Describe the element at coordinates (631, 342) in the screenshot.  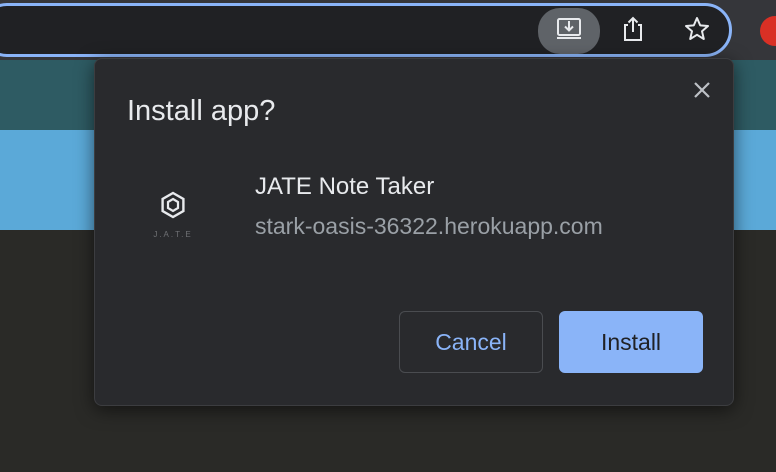
I see `install-button: Install` at that location.